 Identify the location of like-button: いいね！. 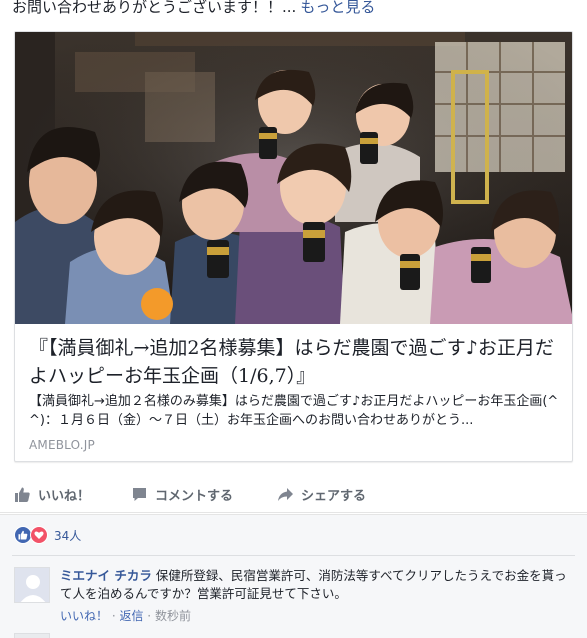
(52, 494).